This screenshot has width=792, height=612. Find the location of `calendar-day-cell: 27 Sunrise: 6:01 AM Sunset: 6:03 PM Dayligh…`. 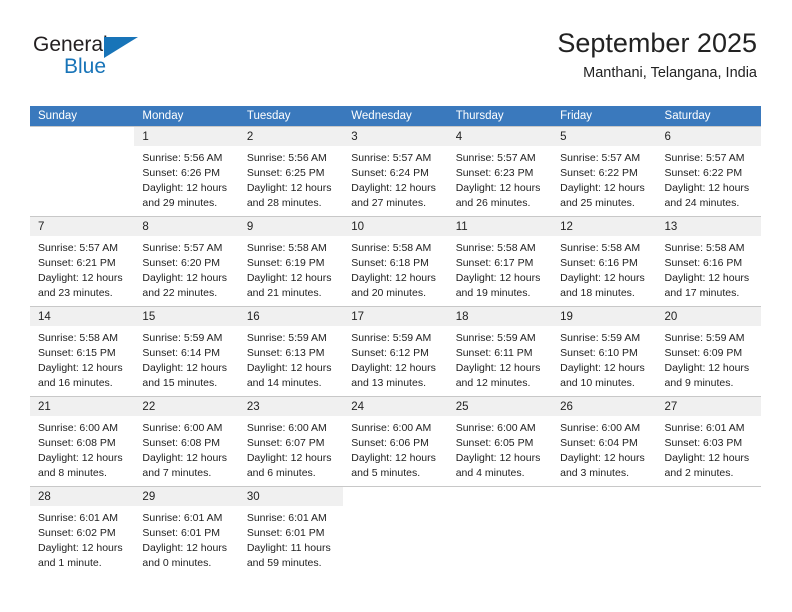

calendar-day-cell: 27 Sunrise: 6:01 AM Sunset: 6:03 PM Dayligh… is located at coordinates (708, 441).